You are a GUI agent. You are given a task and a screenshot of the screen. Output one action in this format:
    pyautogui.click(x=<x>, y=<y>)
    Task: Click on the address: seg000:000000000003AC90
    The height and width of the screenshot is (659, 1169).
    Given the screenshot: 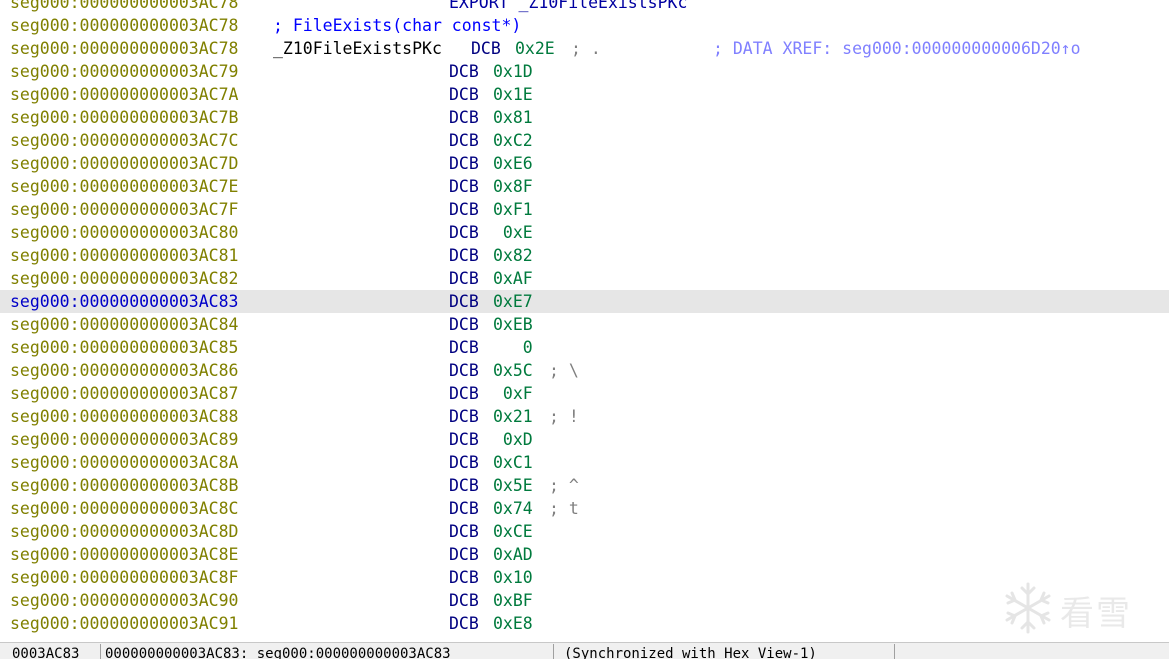 What is the action you would take?
    pyautogui.click(x=124, y=600)
    